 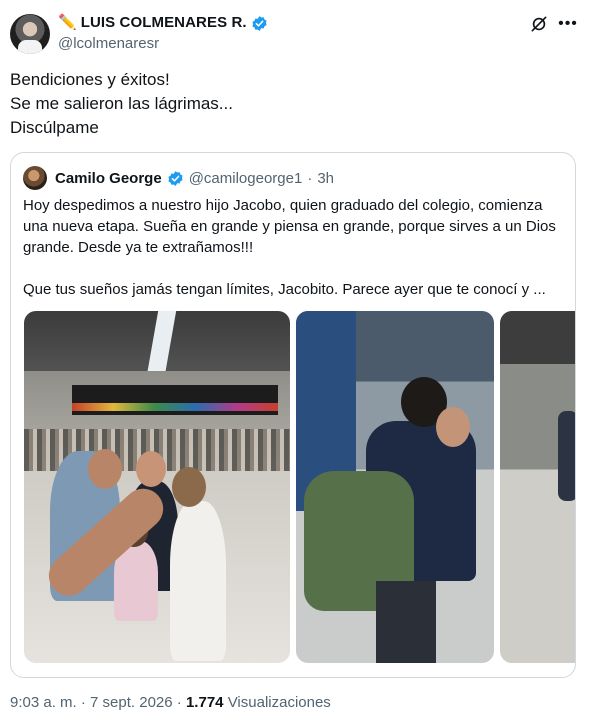 I want to click on quote-timestamp: 3h, so click(x=325, y=178).